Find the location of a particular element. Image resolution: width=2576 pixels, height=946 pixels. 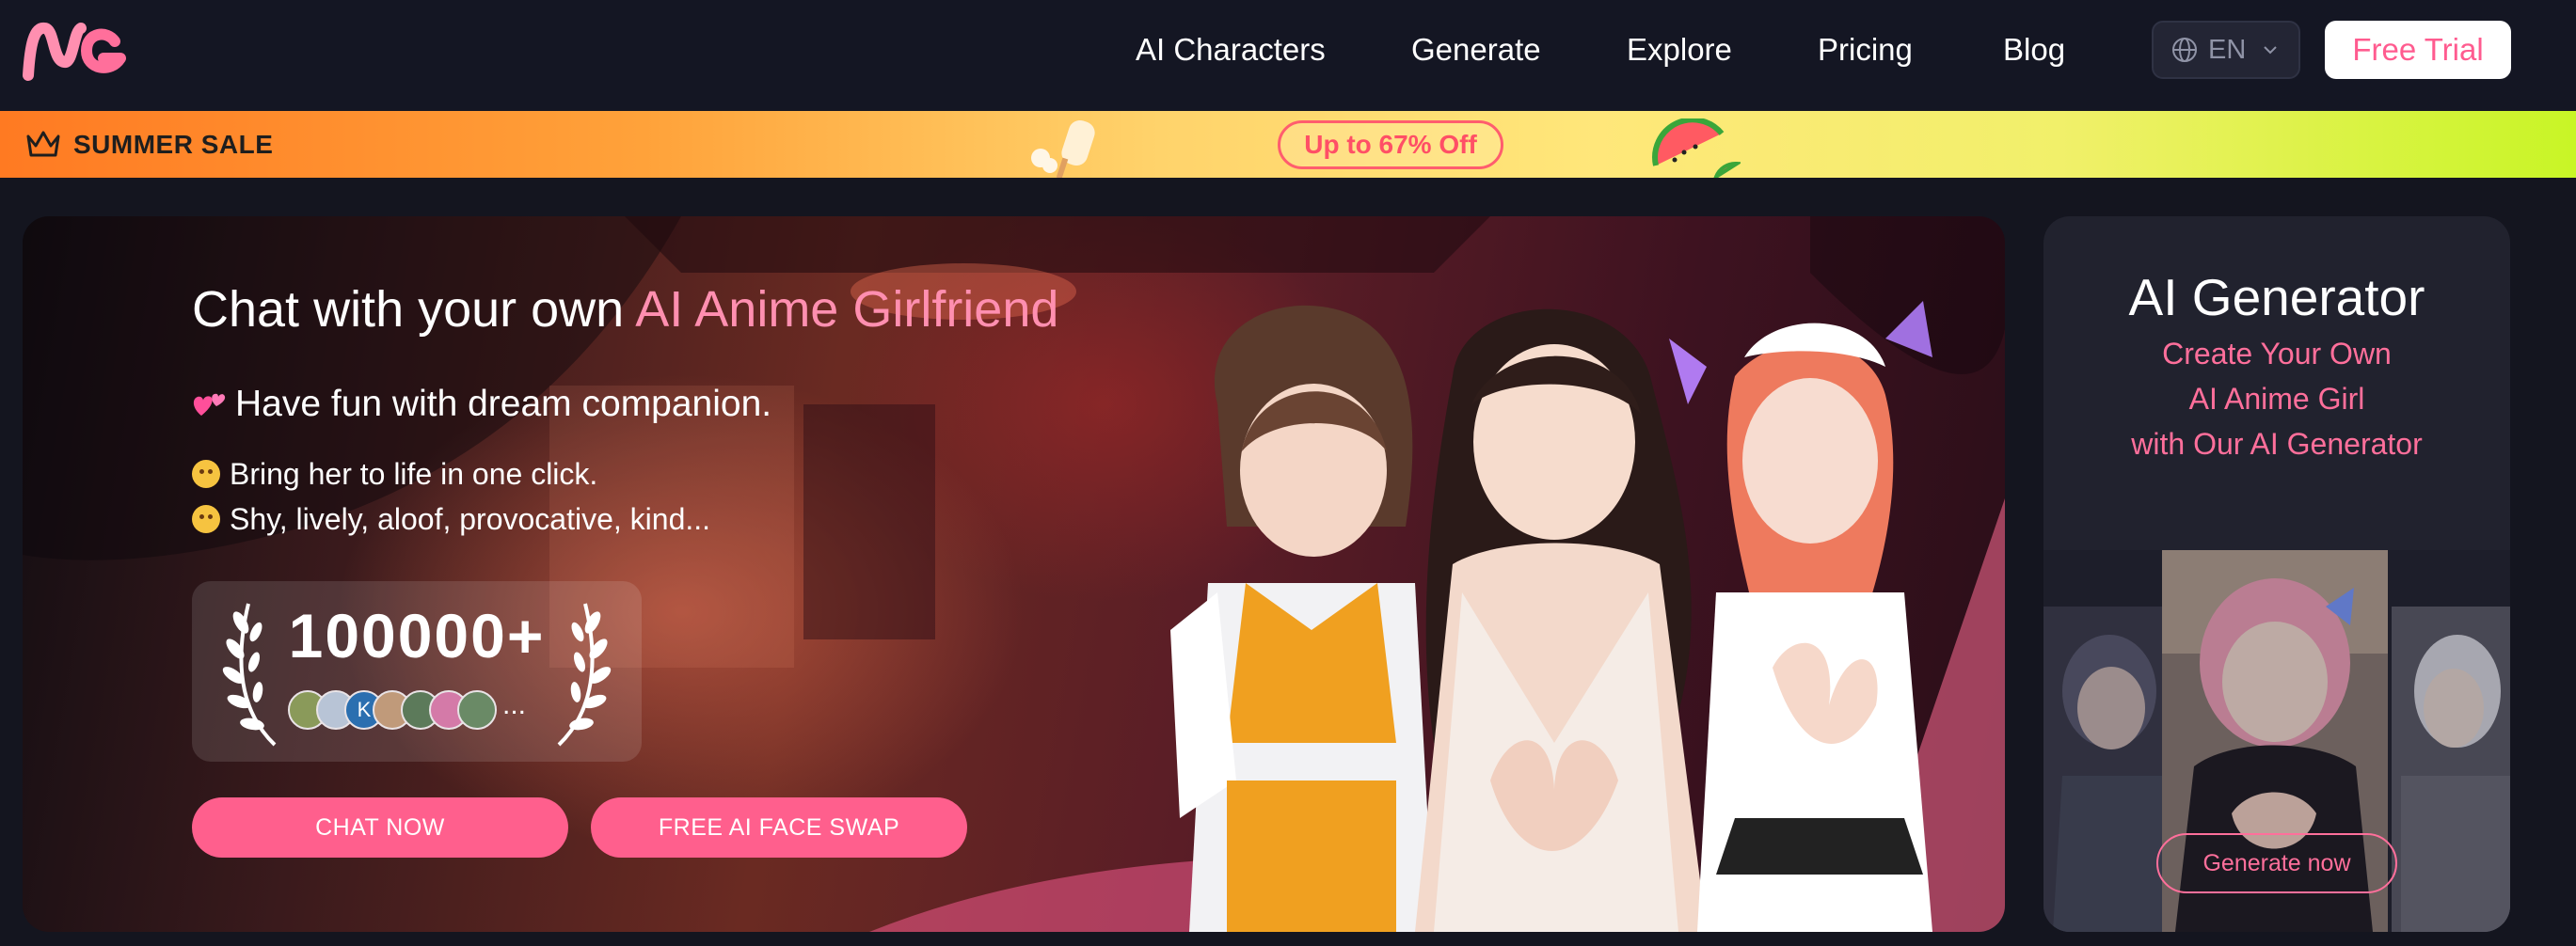

nav-blog: Blog is located at coordinates (2034, 50).